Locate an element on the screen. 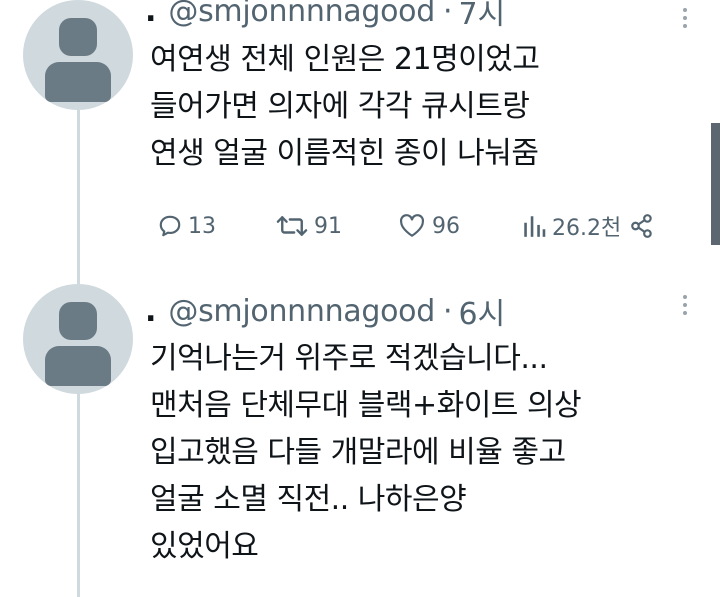 The height and width of the screenshot is (597, 720). reply-icon is located at coordinates (170, 226).